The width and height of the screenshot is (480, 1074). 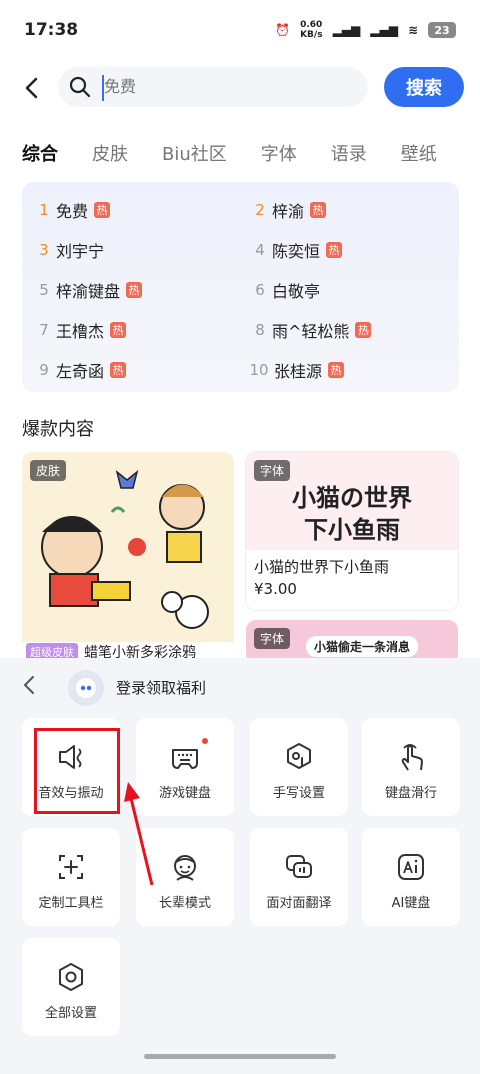 What do you see at coordinates (299, 756) in the screenshot?
I see `handwriting-icon` at bounding box center [299, 756].